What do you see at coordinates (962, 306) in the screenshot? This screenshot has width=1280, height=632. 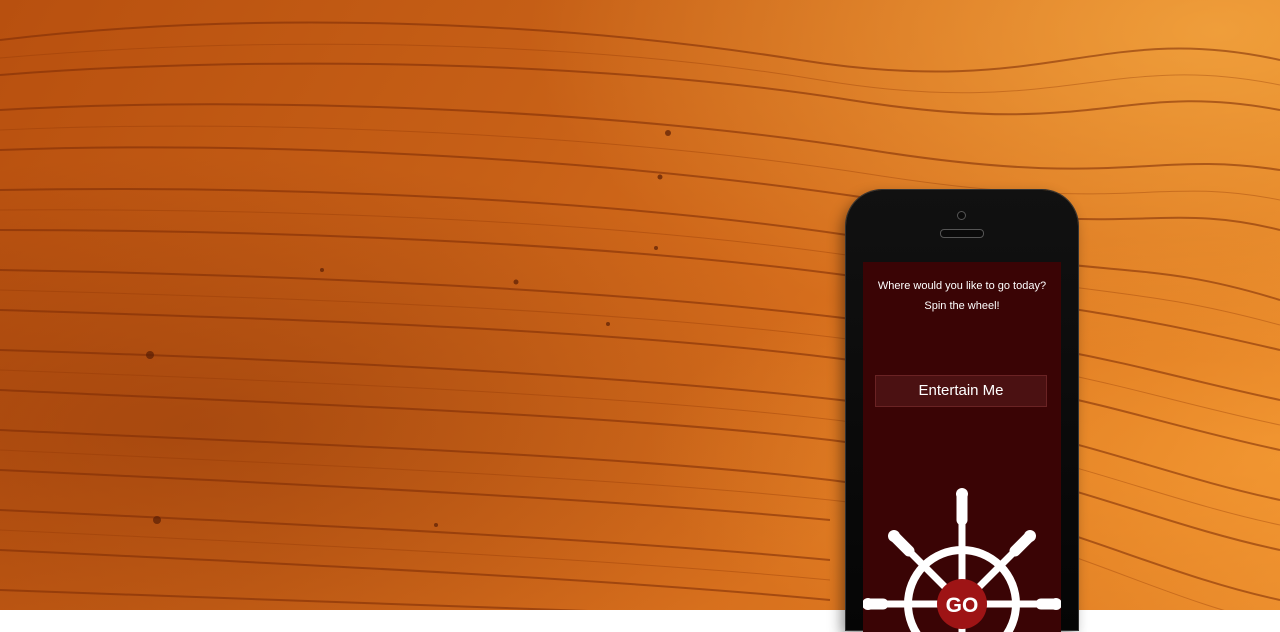 I see `prompt-instruction: Spin the wheel!` at bounding box center [962, 306].